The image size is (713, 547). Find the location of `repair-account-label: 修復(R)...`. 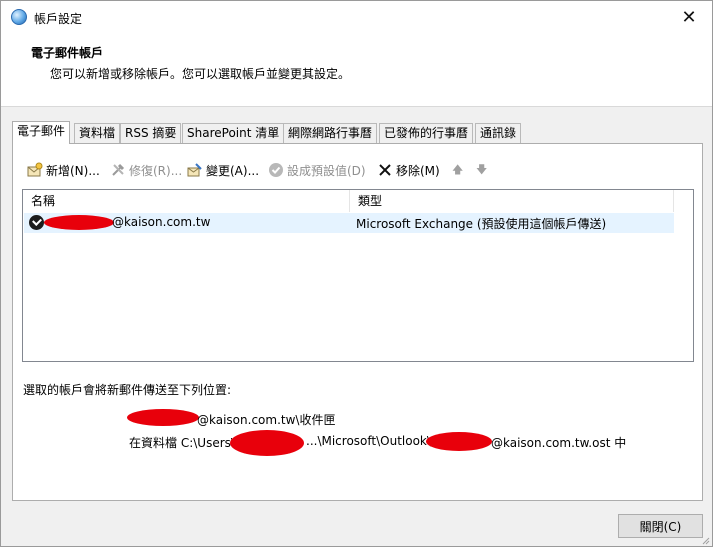

repair-account-label: 修復(R)... is located at coordinates (156, 170).